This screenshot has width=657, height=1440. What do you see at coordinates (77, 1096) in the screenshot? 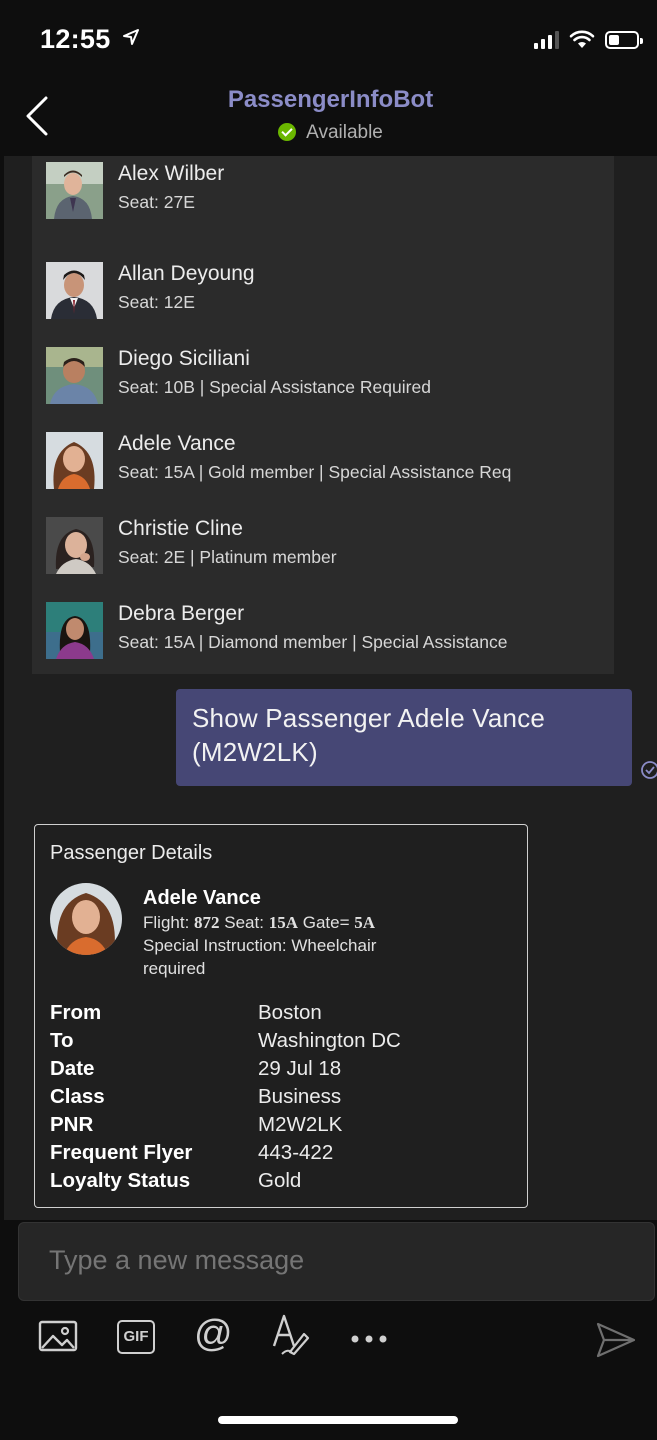
I see `fact-key: Class` at bounding box center [77, 1096].